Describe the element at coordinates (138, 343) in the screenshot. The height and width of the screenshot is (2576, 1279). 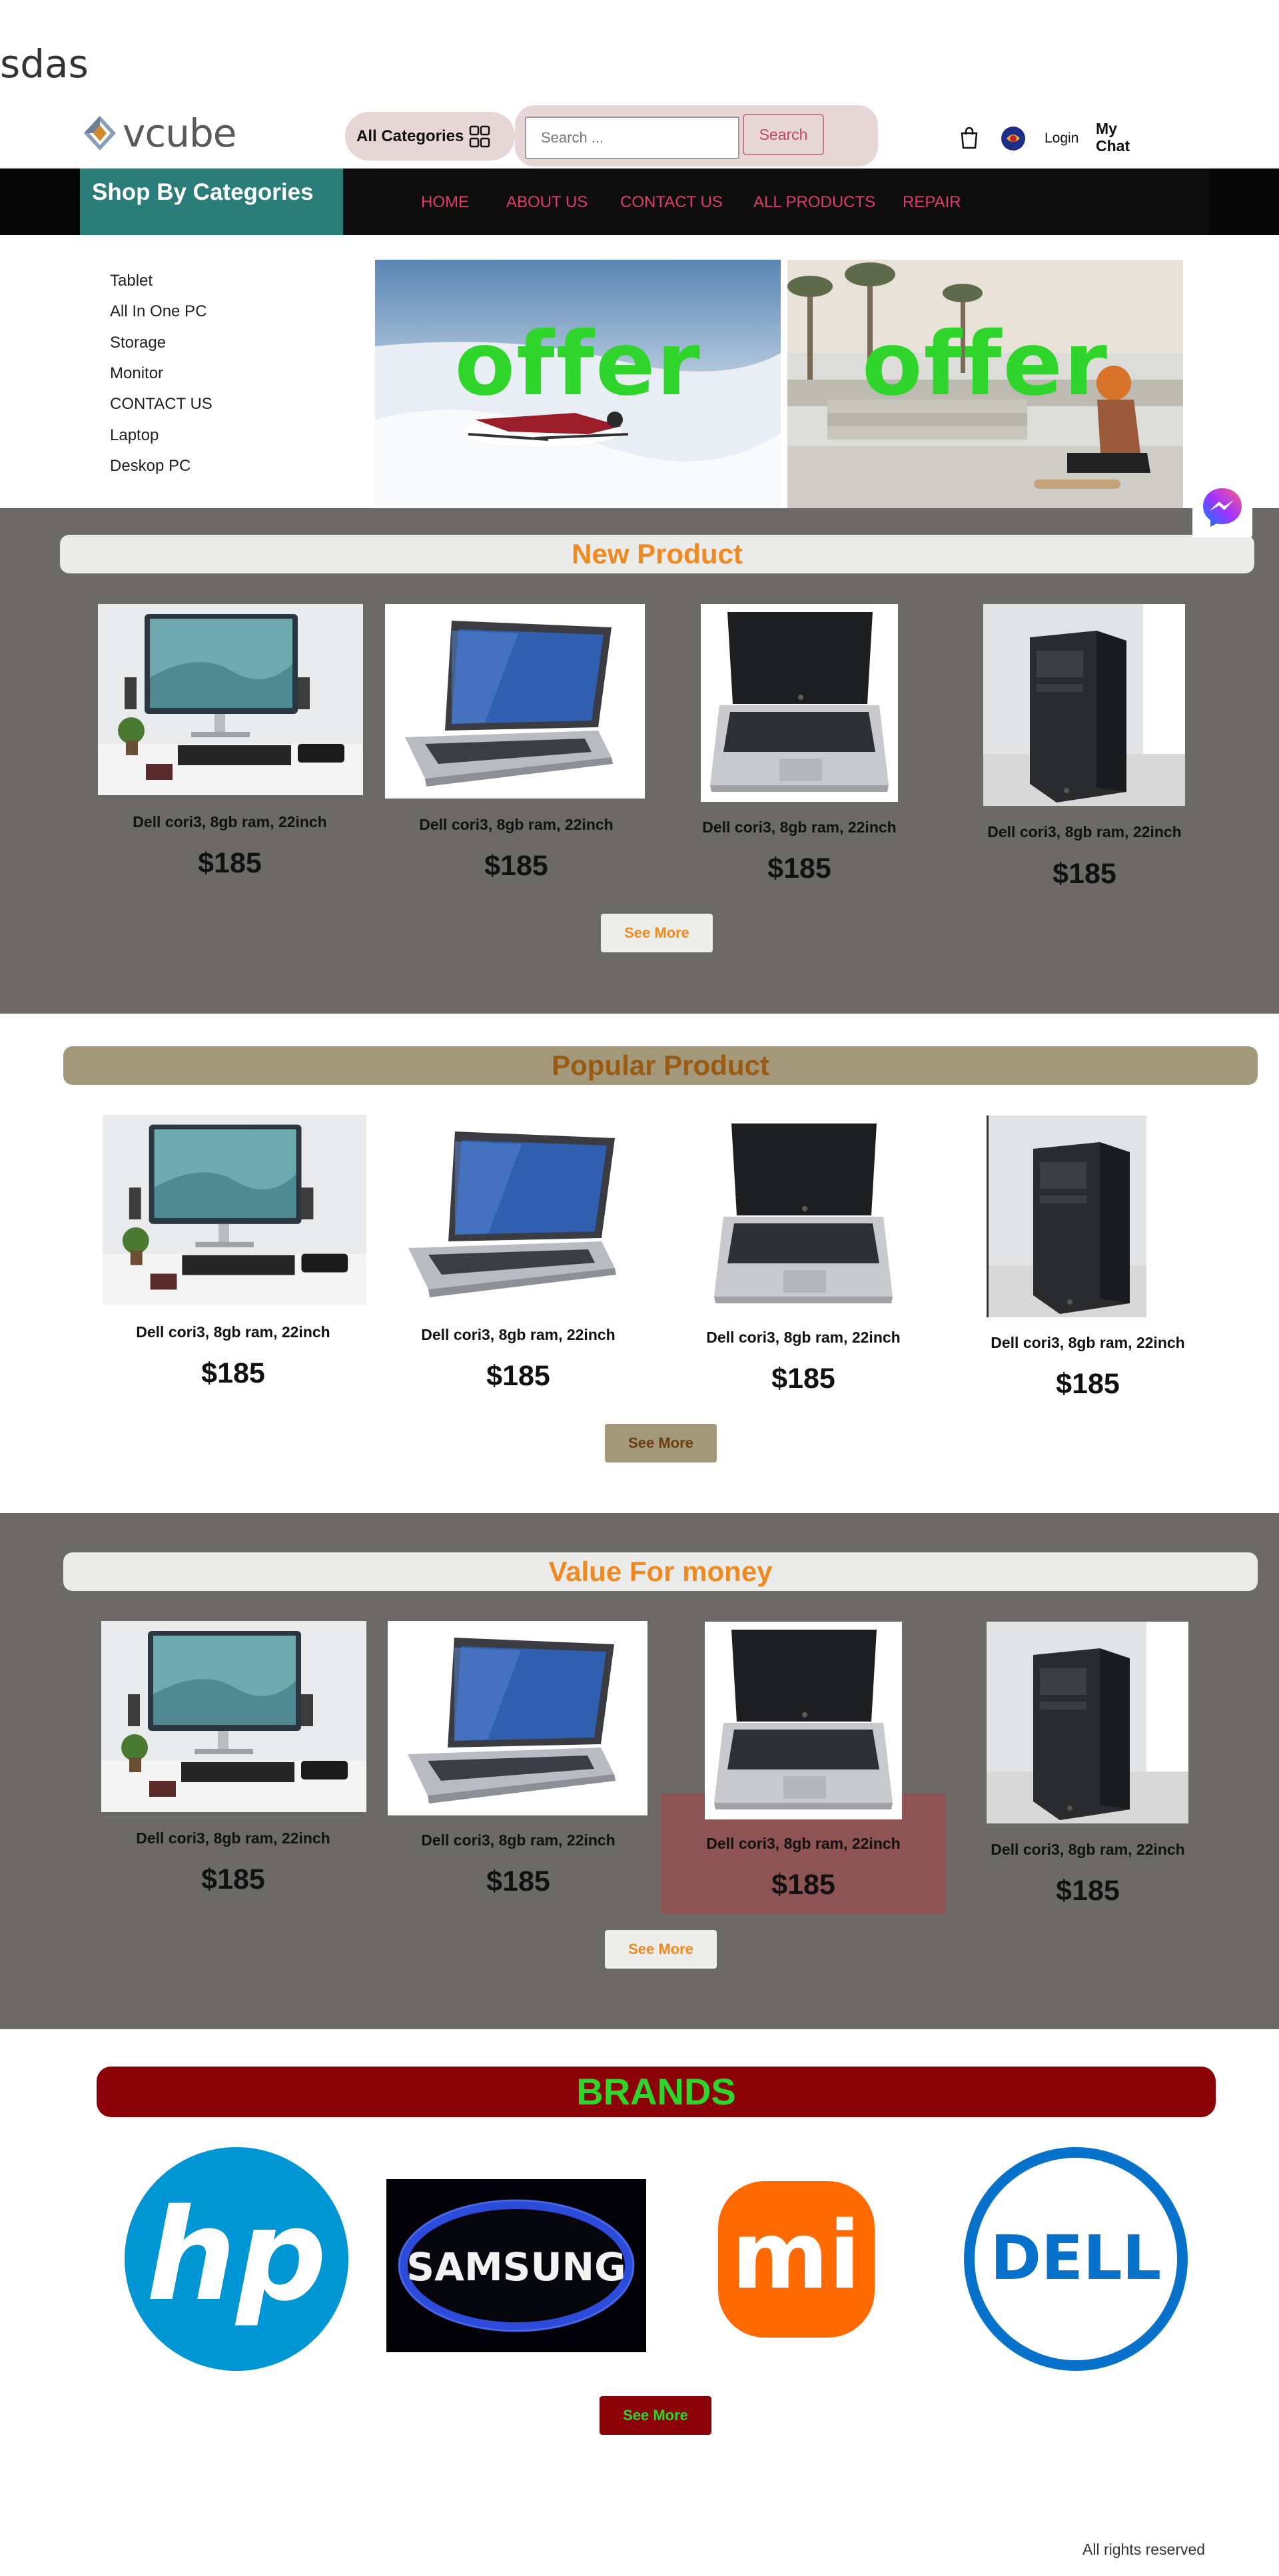
I see `sidebar-item-storage: Storage` at that location.